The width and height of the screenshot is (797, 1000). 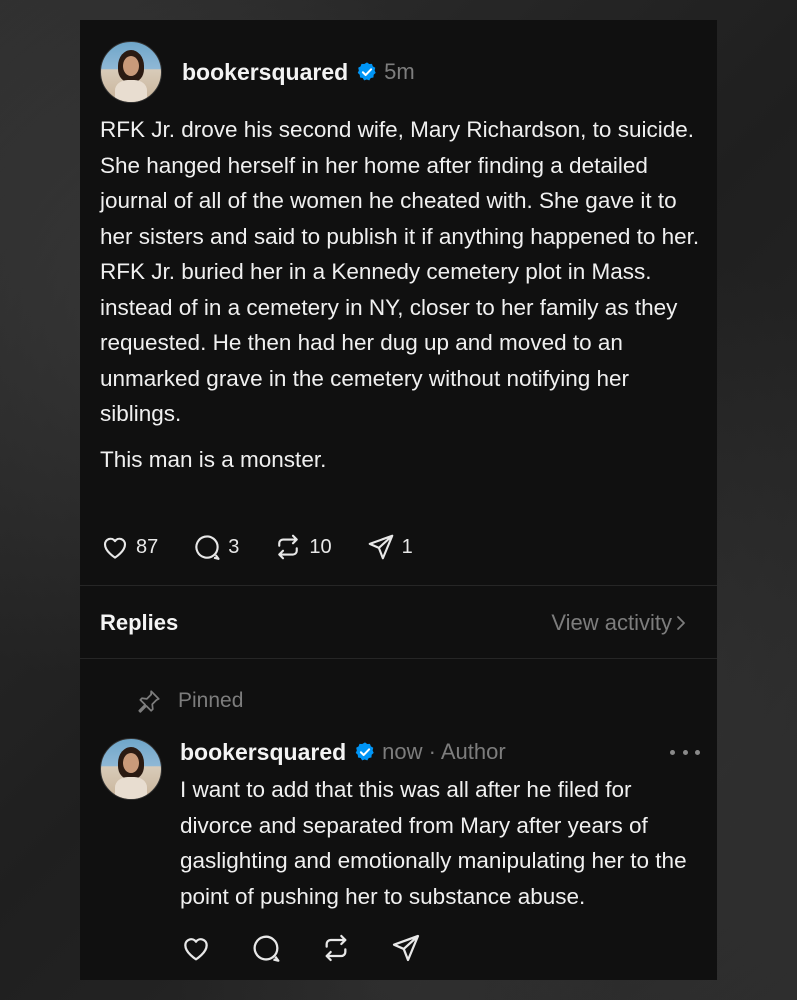 What do you see at coordinates (681, 623) in the screenshot?
I see `chevron-right-icon` at bounding box center [681, 623].